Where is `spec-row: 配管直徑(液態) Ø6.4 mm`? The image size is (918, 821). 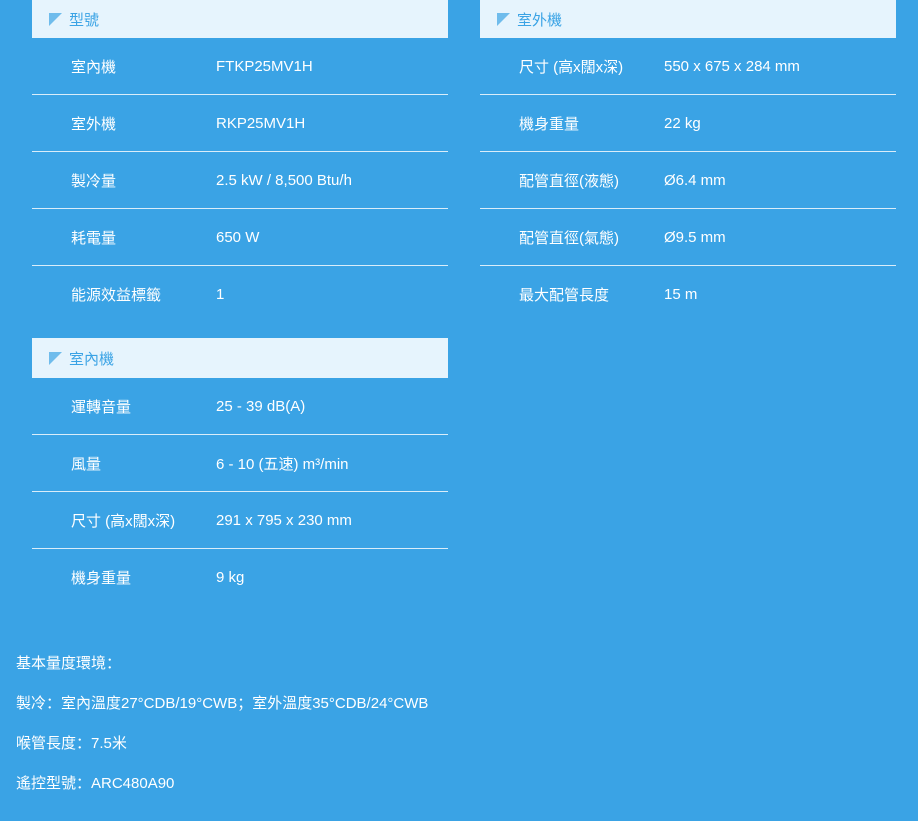
spec-row: 配管直徑(液態) Ø6.4 mm is located at coordinates (688, 180).